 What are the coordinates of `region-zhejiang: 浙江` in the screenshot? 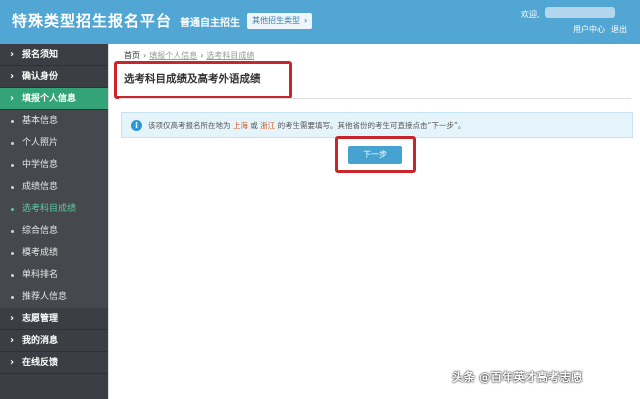 It's located at (268, 125).